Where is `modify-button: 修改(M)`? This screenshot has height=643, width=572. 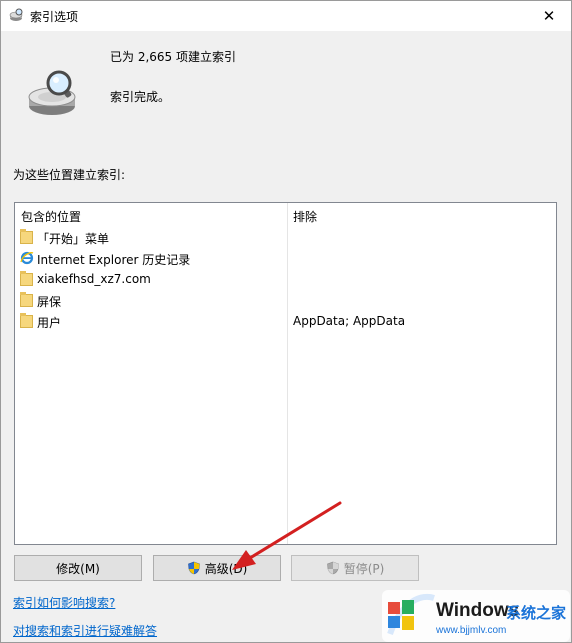 modify-button: 修改(M) is located at coordinates (78, 568).